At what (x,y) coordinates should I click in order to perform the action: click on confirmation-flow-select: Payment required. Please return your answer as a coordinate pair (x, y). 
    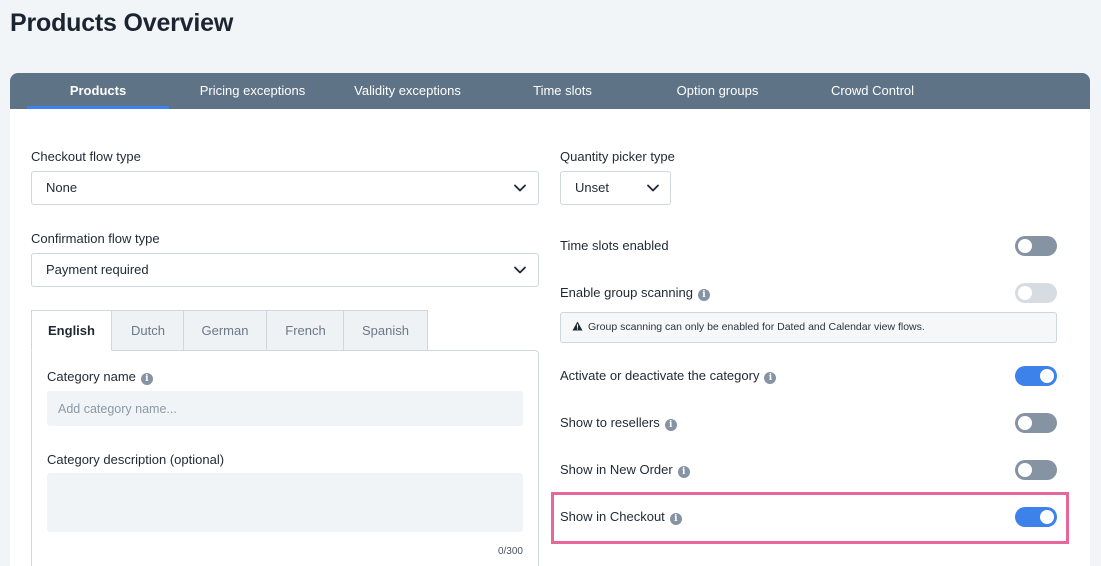
    Looking at the image, I should click on (285, 270).